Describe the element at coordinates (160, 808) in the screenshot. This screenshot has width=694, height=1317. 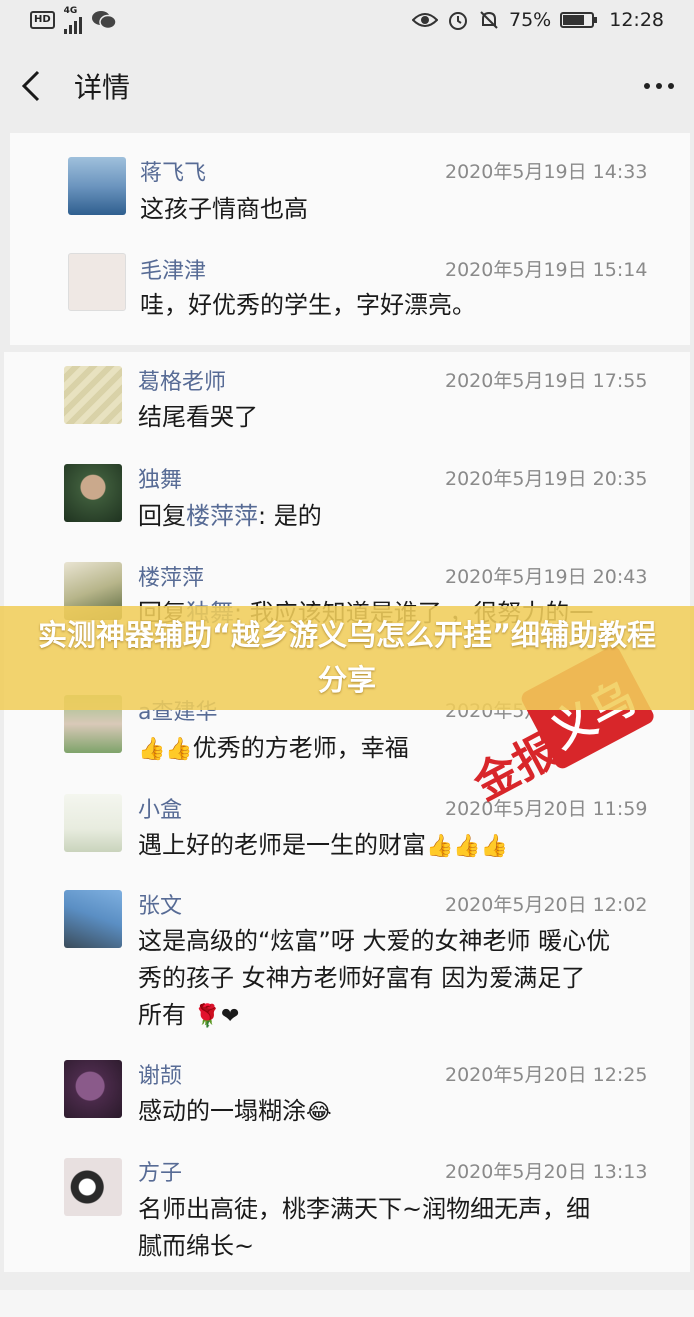
I see `comment-author: 小盒` at that location.